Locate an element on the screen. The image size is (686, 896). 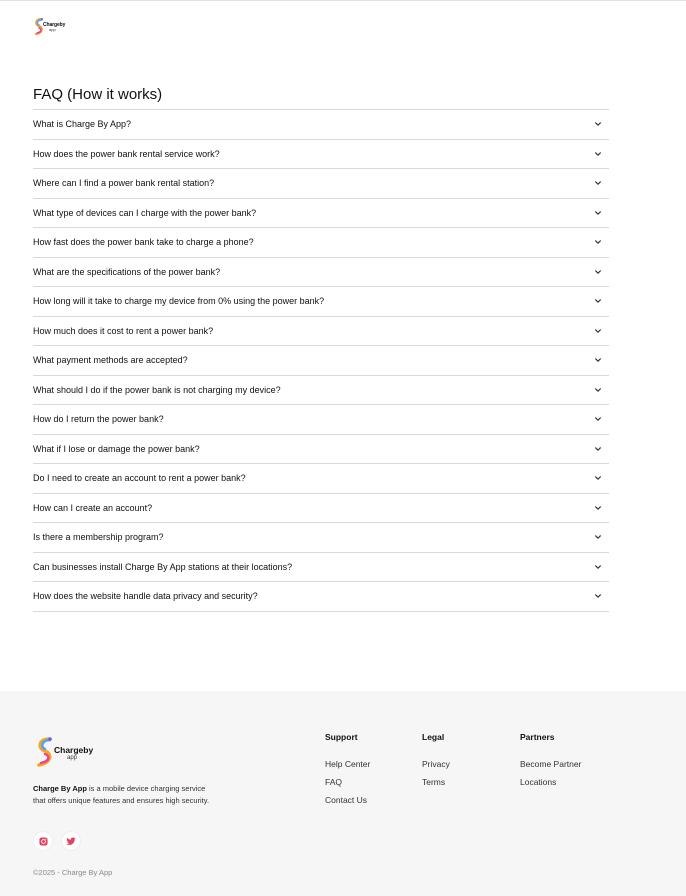
twitter-icon is located at coordinates (71, 840).